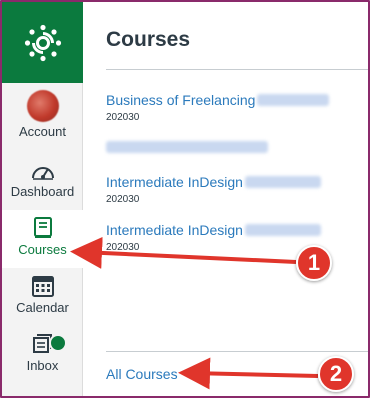 The width and height of the screenshot is (370, 398). I want to click on redacted-course-name, so click(187, 147).